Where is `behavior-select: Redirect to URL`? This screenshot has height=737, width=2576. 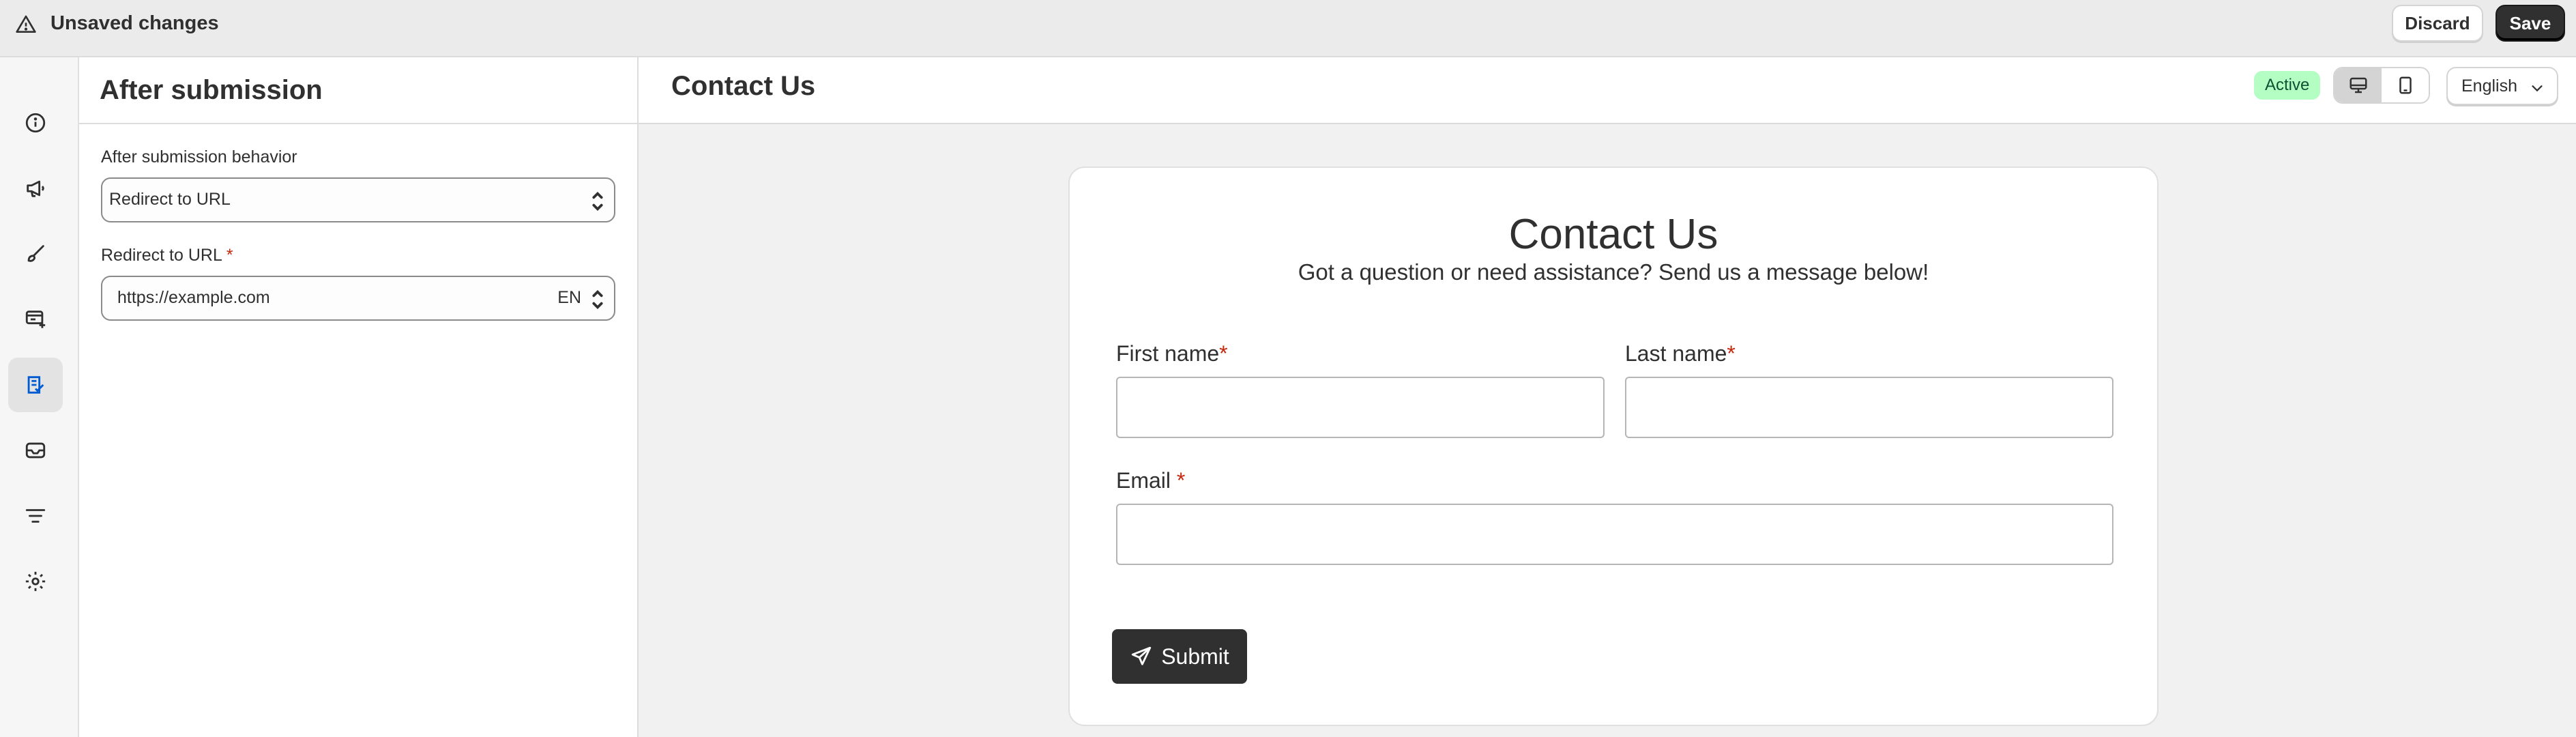
behavior-select: Redirect to URL is located at coordinates (358, 199).